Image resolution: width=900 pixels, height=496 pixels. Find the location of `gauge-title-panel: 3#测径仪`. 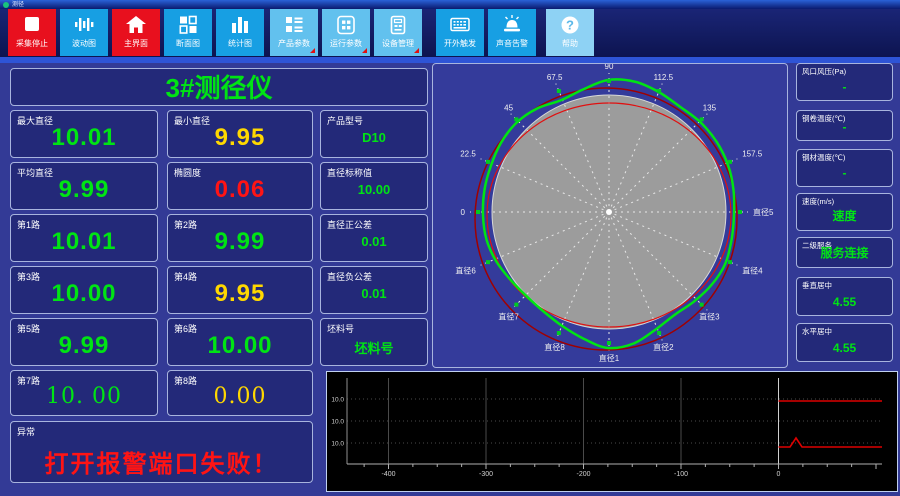

gauge-title-panel: 3#测径仪 is located at coordinates (219, 87).